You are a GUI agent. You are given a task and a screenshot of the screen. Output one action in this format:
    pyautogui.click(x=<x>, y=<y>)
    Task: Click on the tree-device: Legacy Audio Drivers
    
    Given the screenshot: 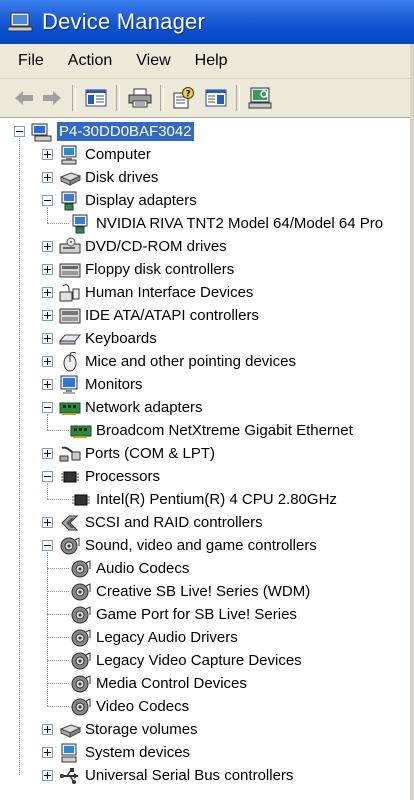 What is the action you would take?
    pyautogui.click(x=154, y=637)
    